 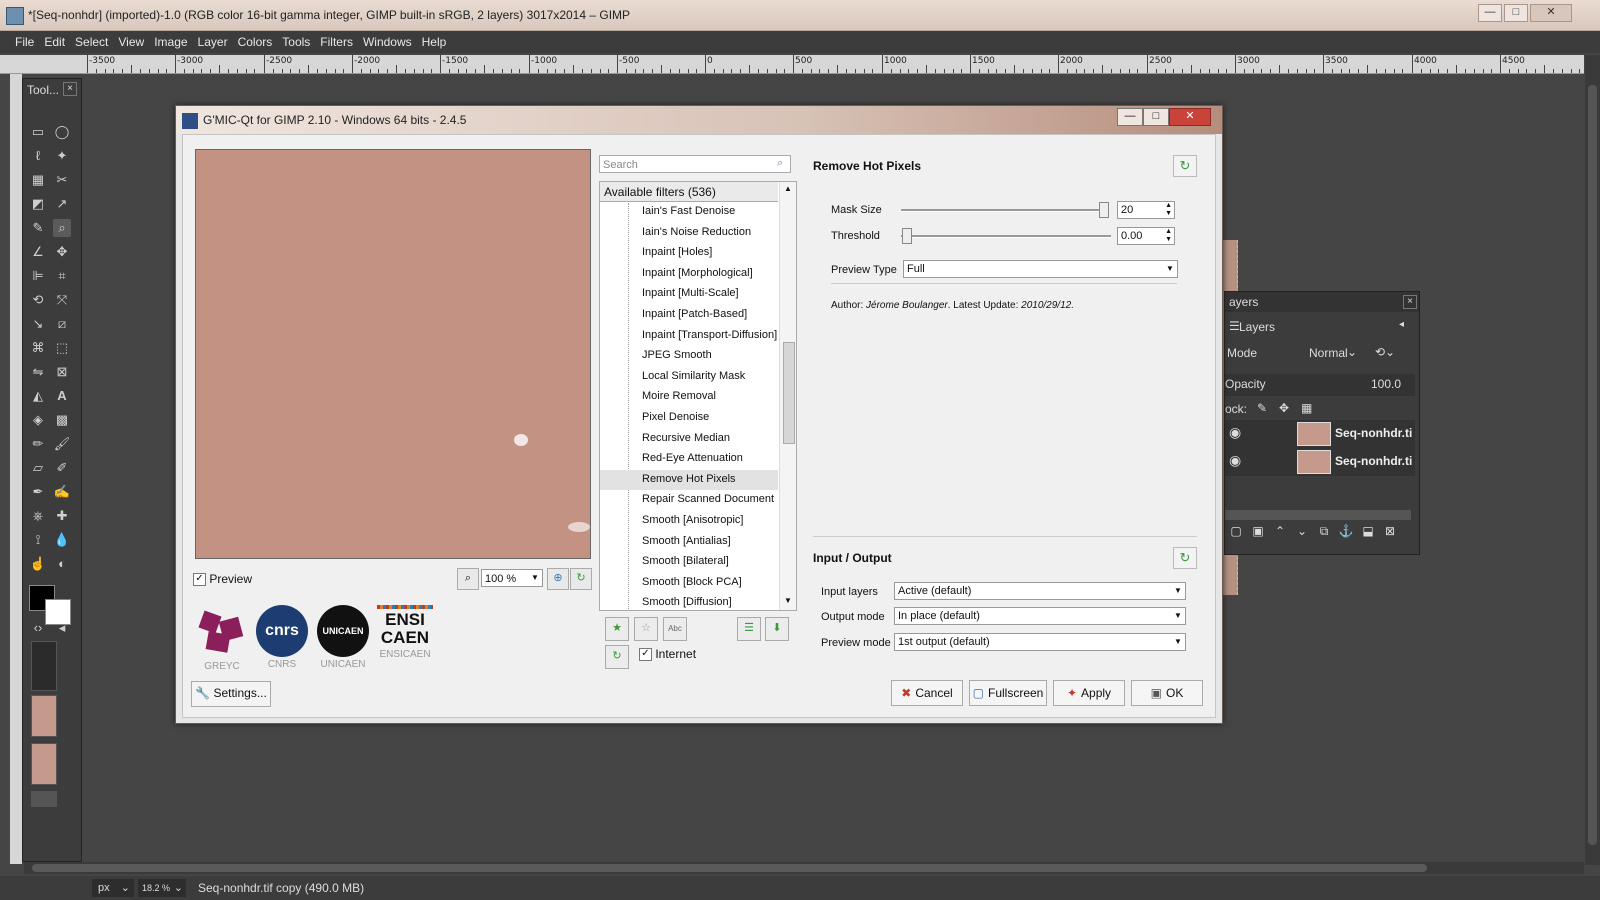 I want to click on select-by-color-icon: ▦, so click(x=38, y=180).